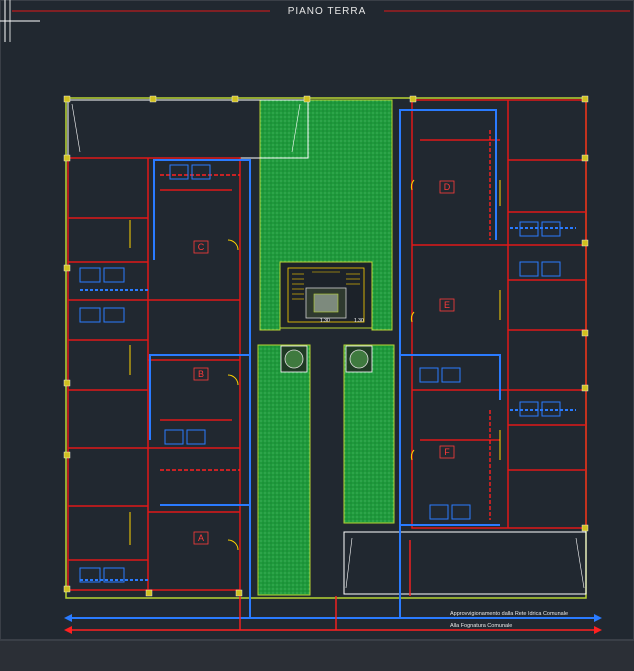 The image size is (634, 671). Describe the element at coordinates (465, 563) in the screenshot. I see `bottom-right-block` at that location.